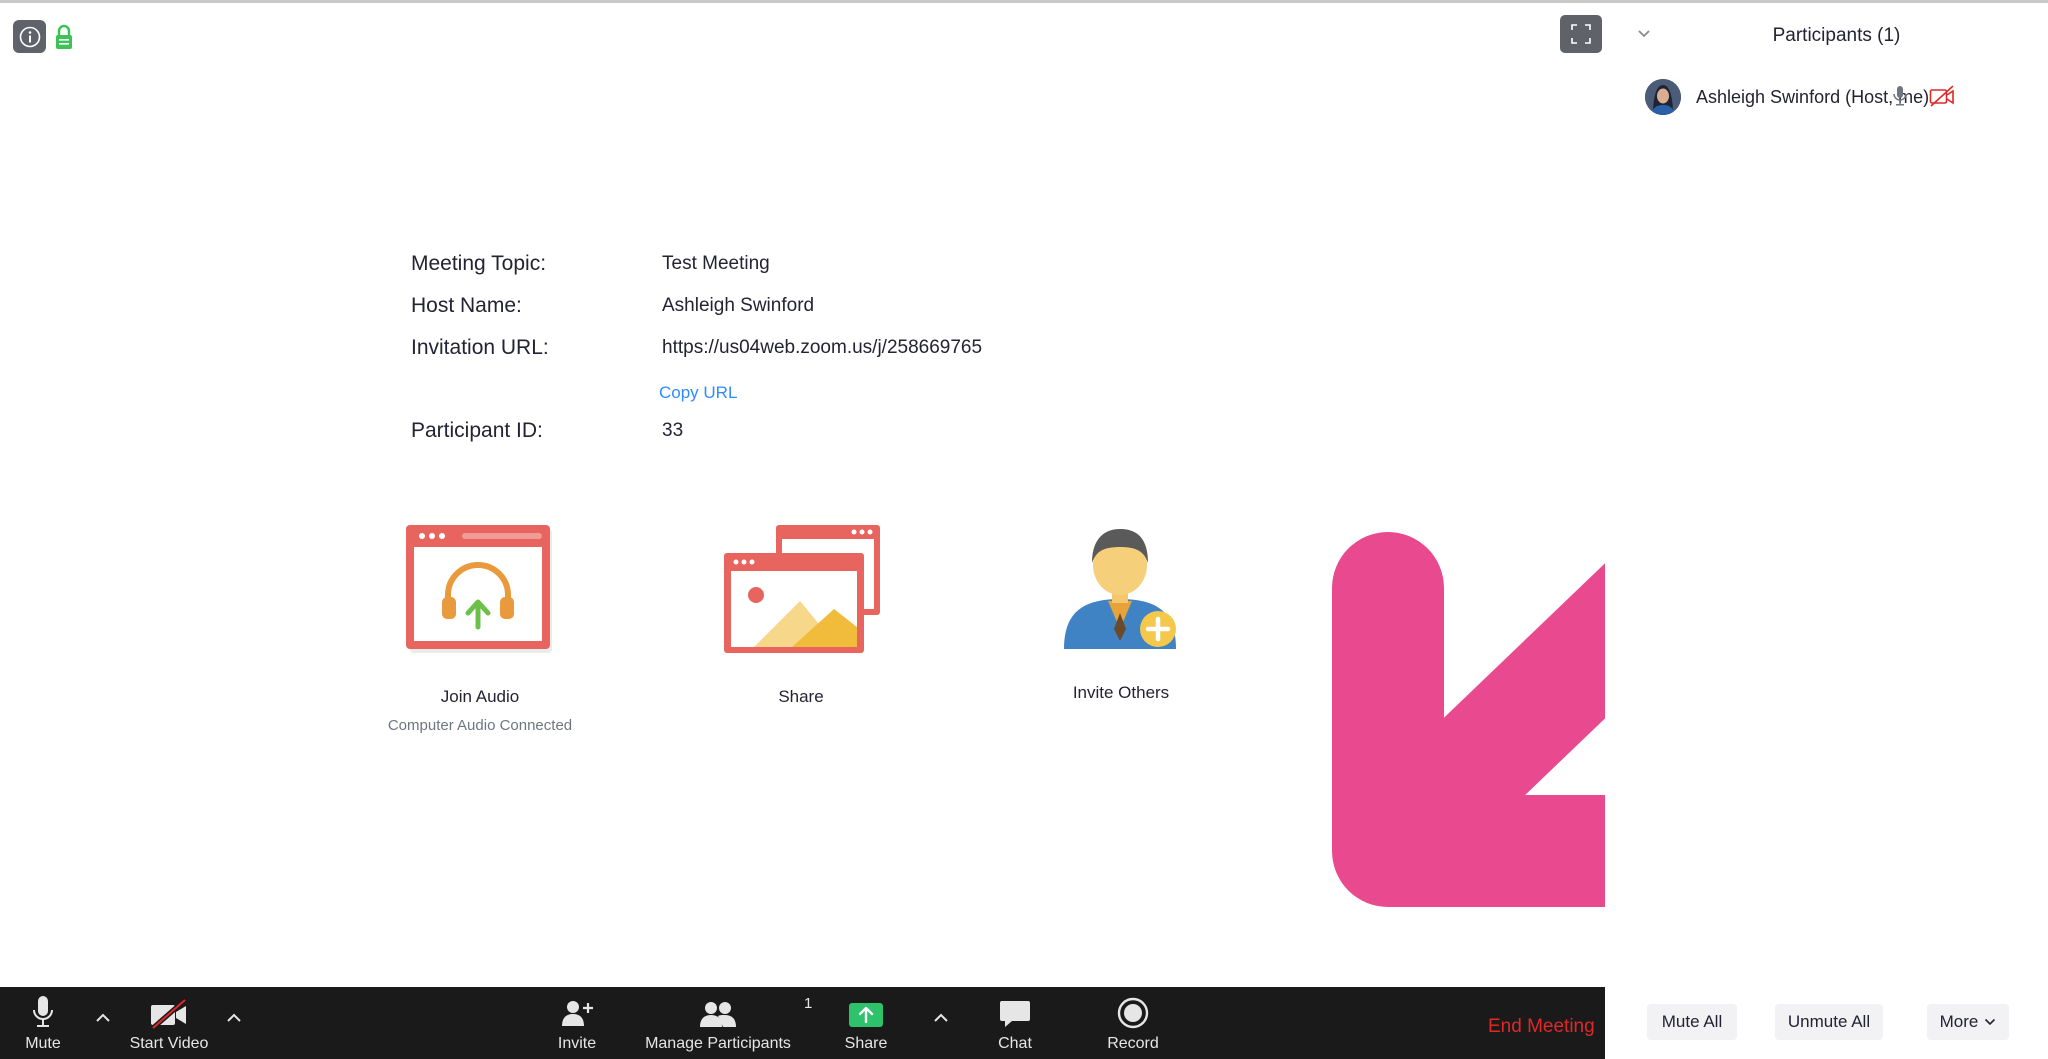  Describe the element at coordinates (1015, 1014) in the screenshot. I see `chat-icon` at that location.